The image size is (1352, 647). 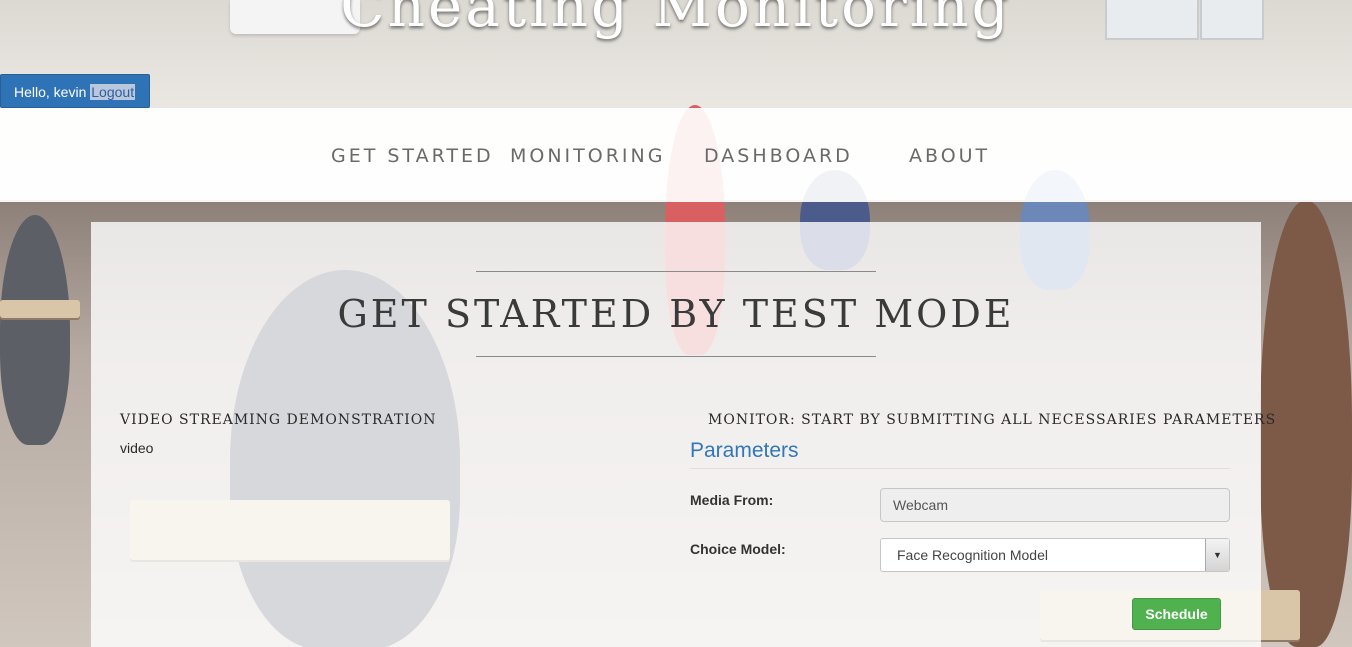 I want to click on heading-divider-bottom, so click(x=676, y=356).